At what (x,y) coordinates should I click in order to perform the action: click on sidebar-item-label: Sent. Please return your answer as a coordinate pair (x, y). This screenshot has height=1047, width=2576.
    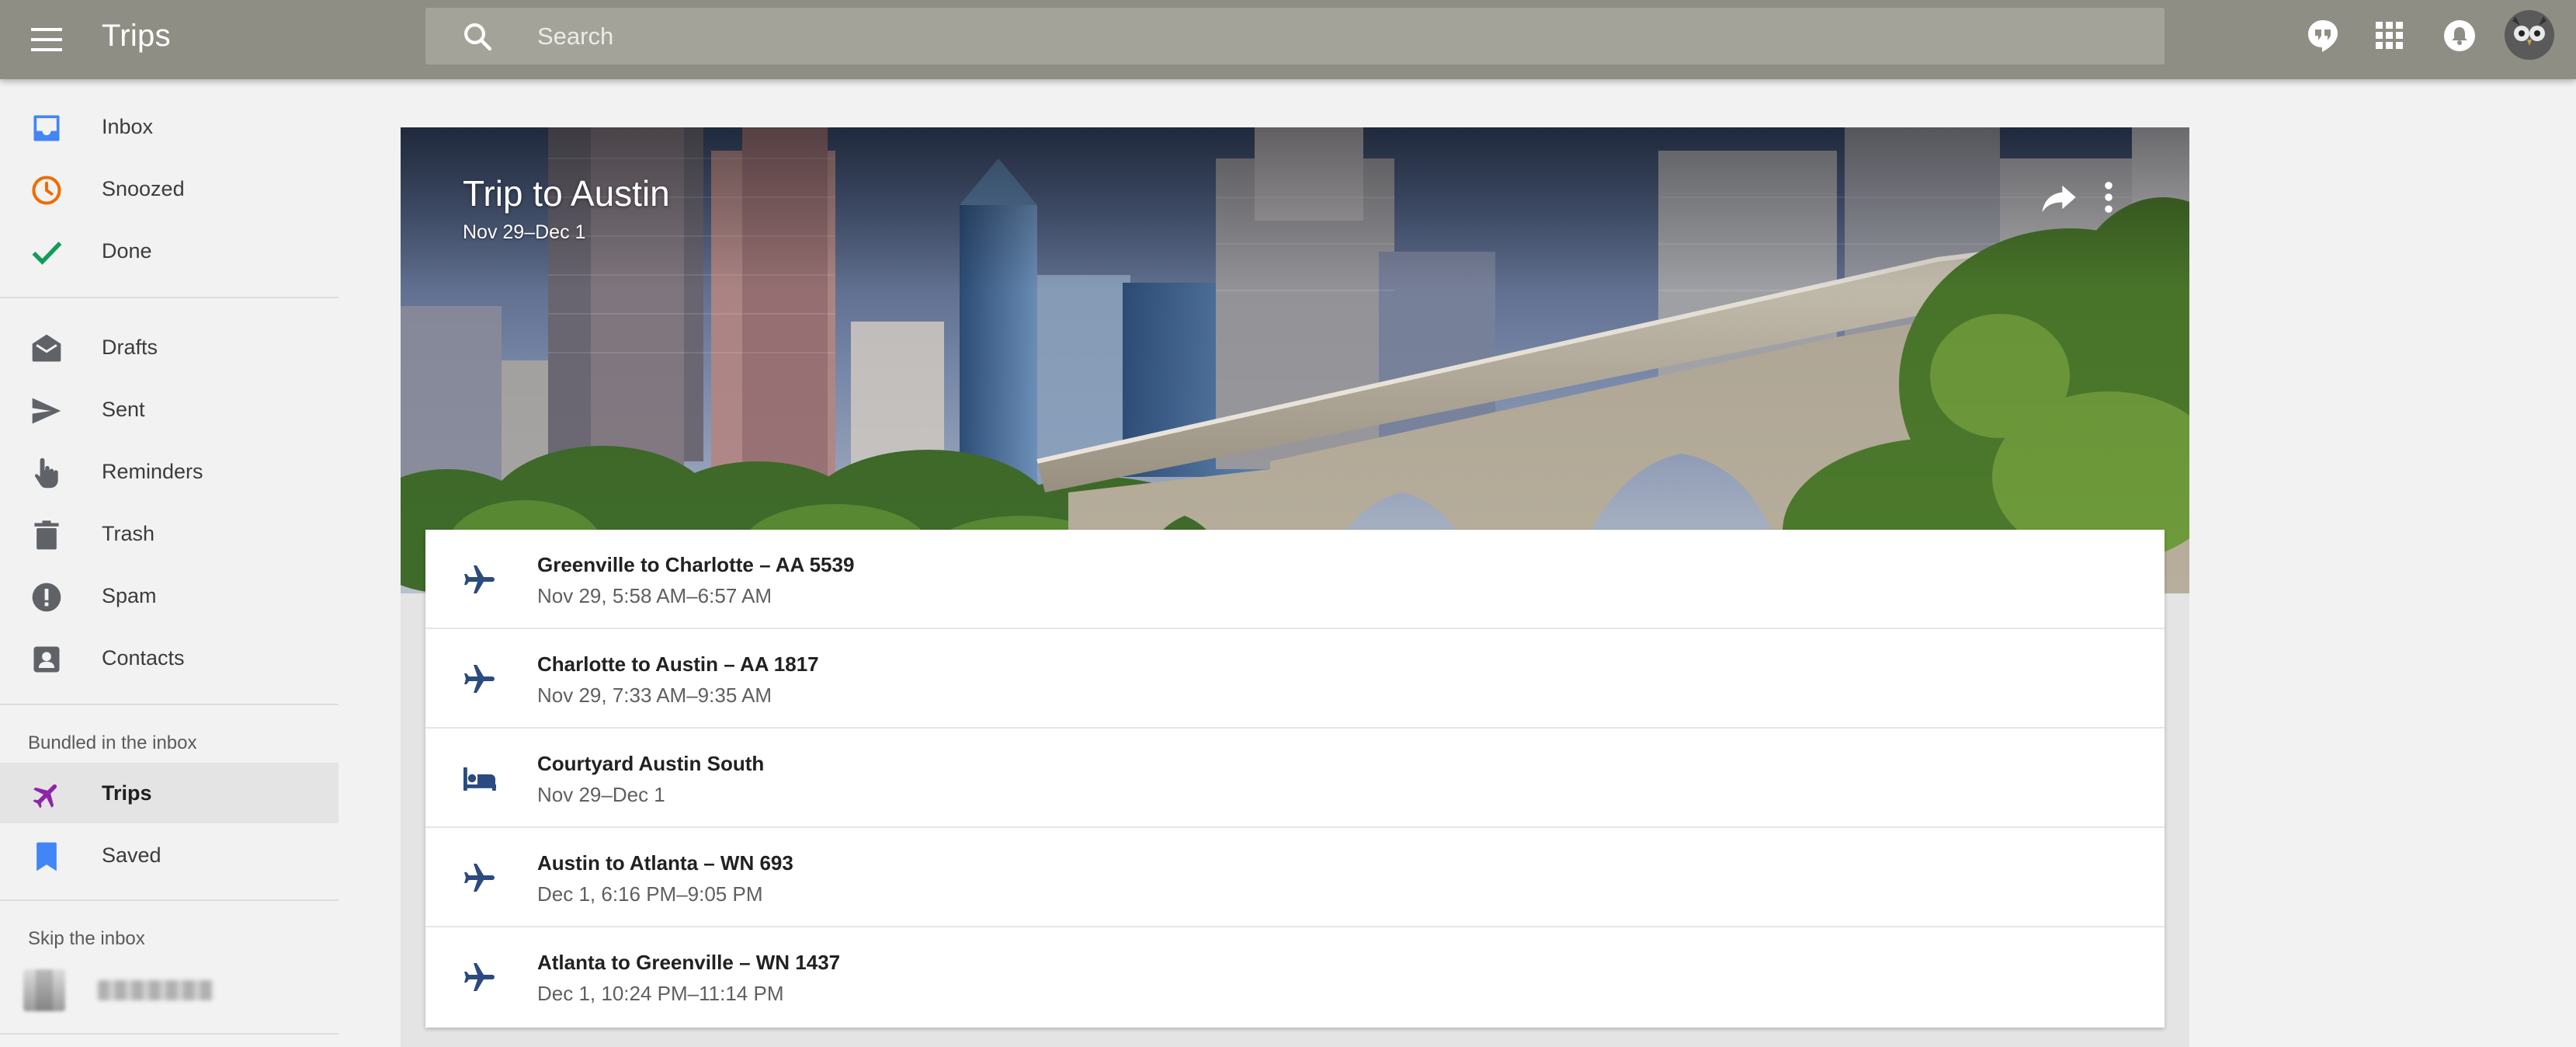
    Looking at the image, I should click on (123, 410).